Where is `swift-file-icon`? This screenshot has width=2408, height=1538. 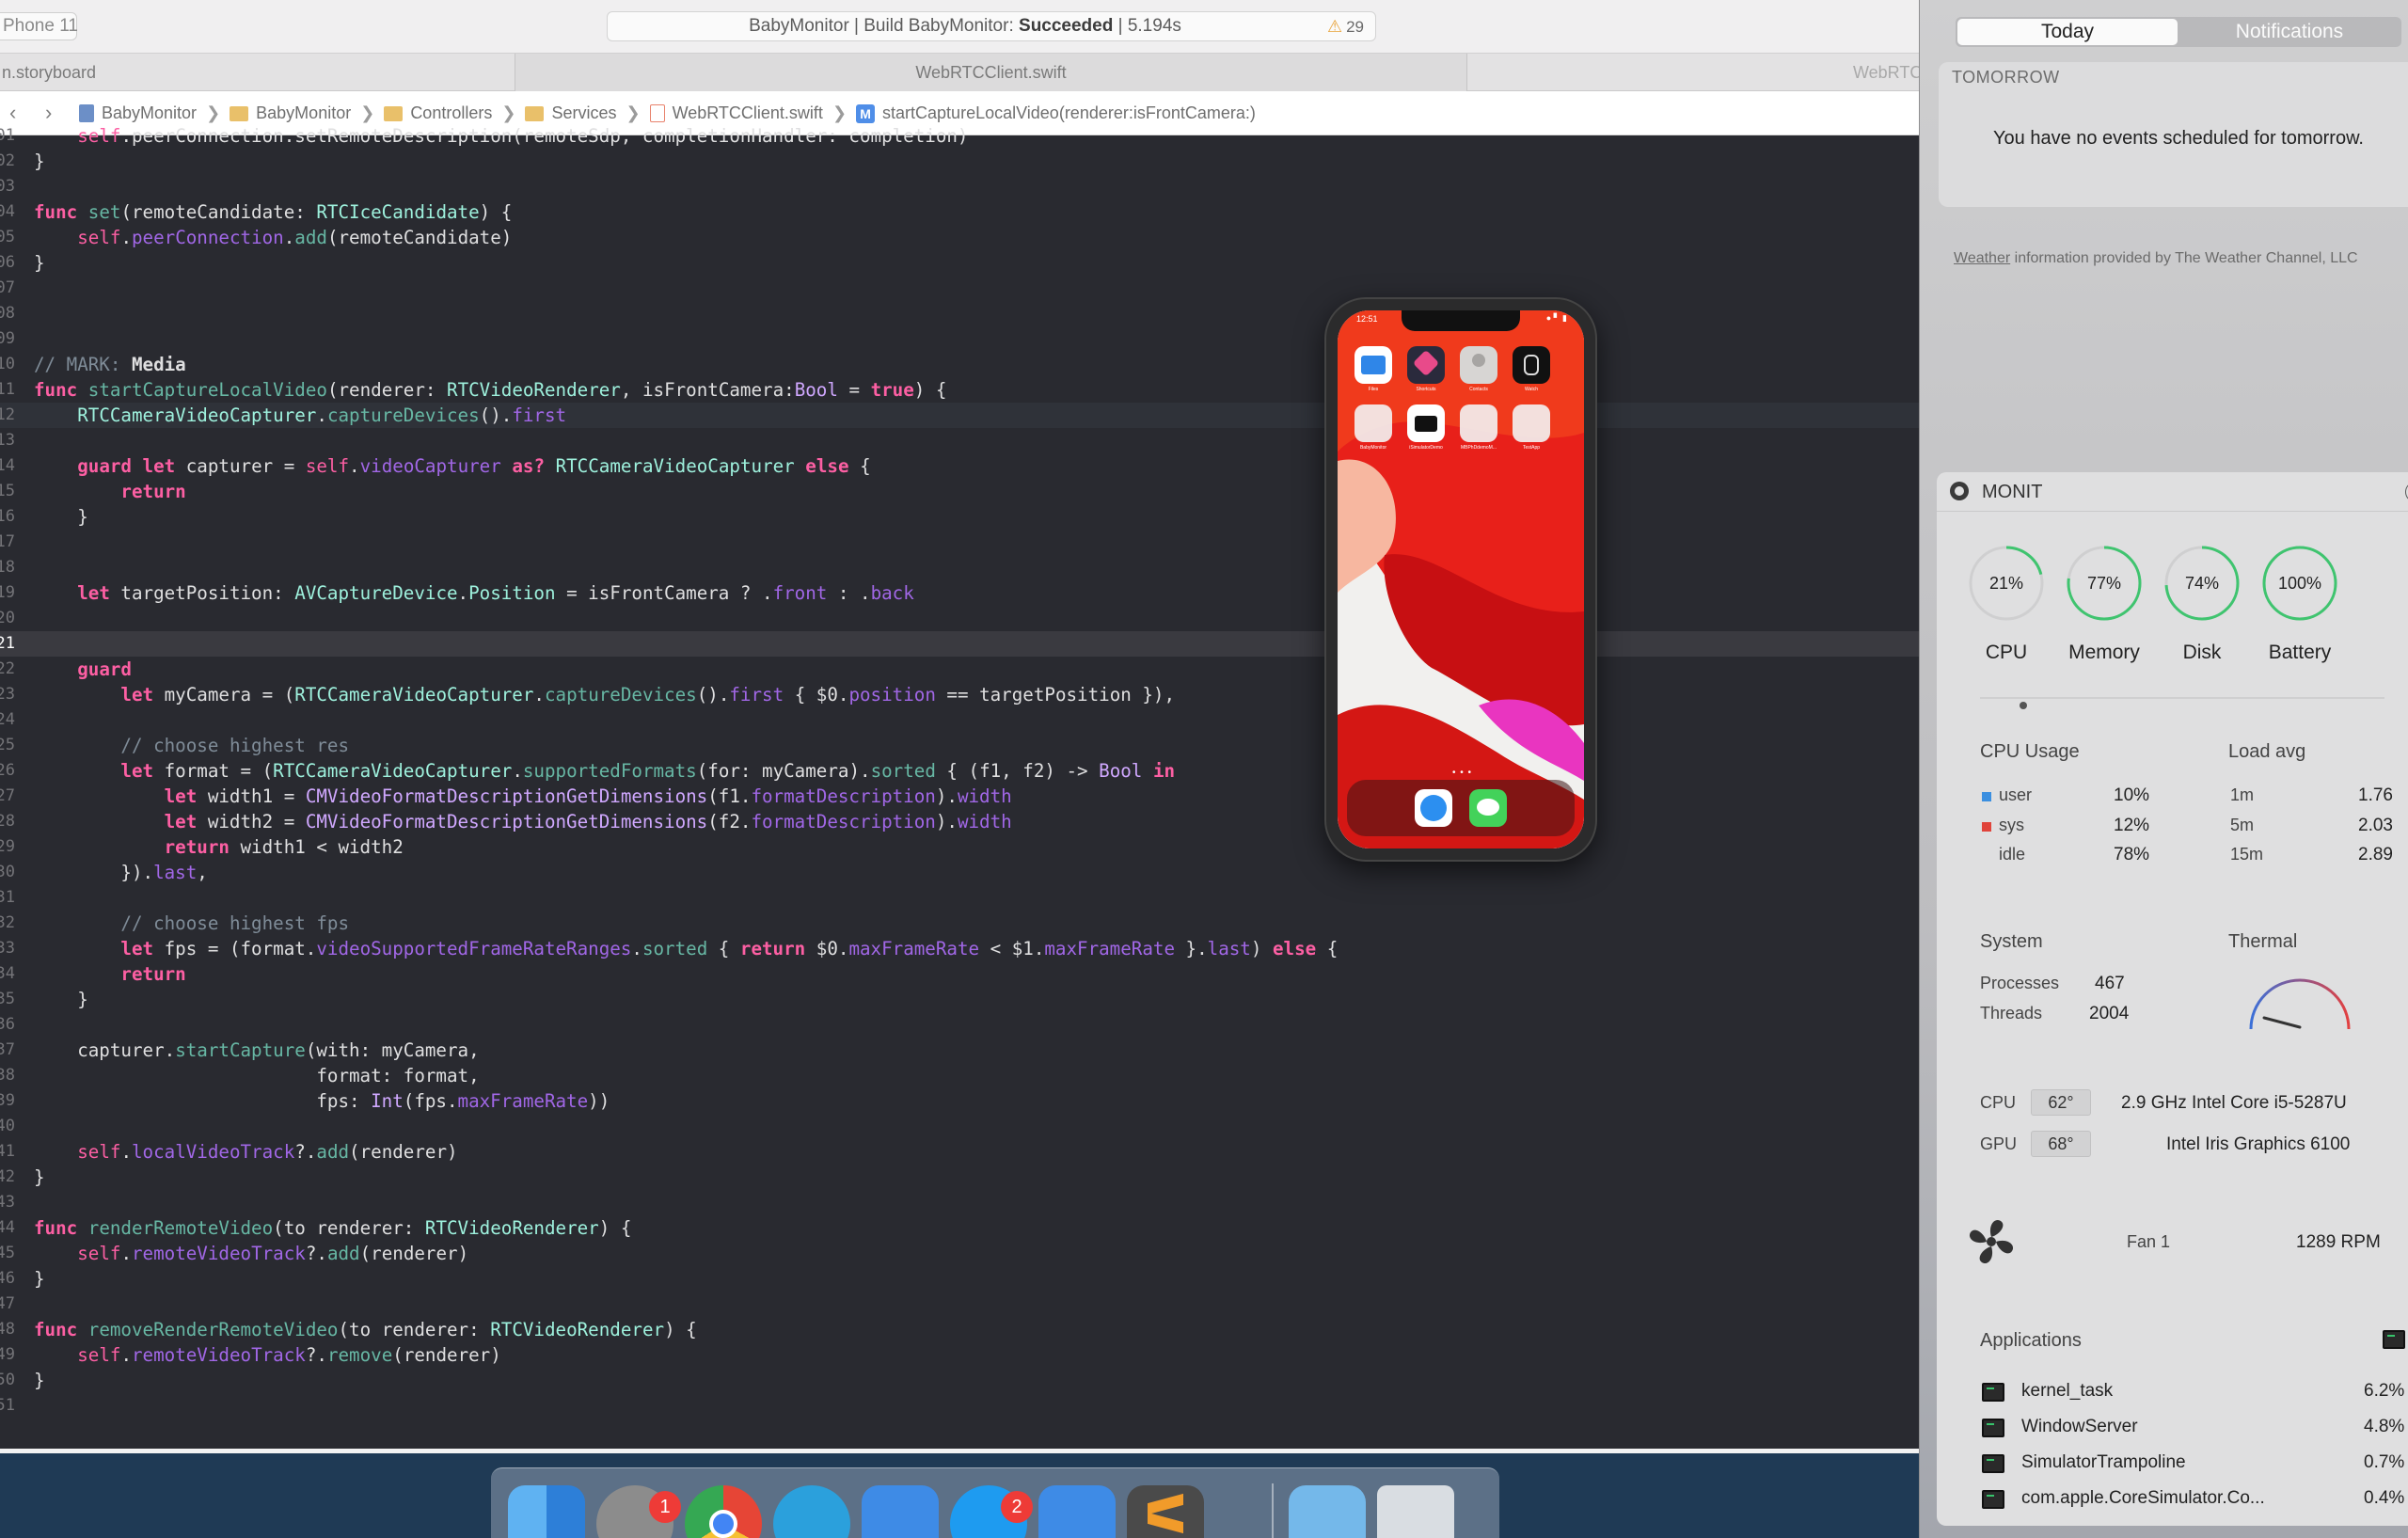 swift-file-icon is located at coordinates (657, 113).